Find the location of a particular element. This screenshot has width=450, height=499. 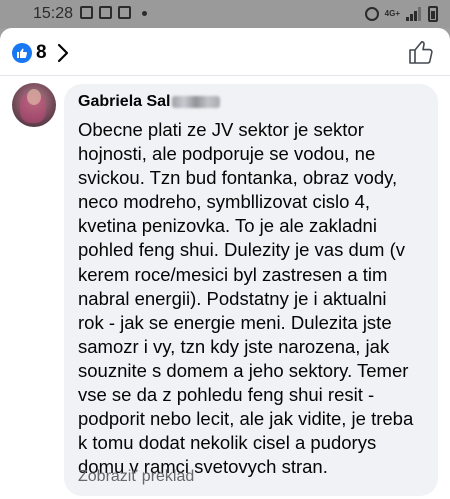

network-type: 4G+ is located at coordinates (392, 13).